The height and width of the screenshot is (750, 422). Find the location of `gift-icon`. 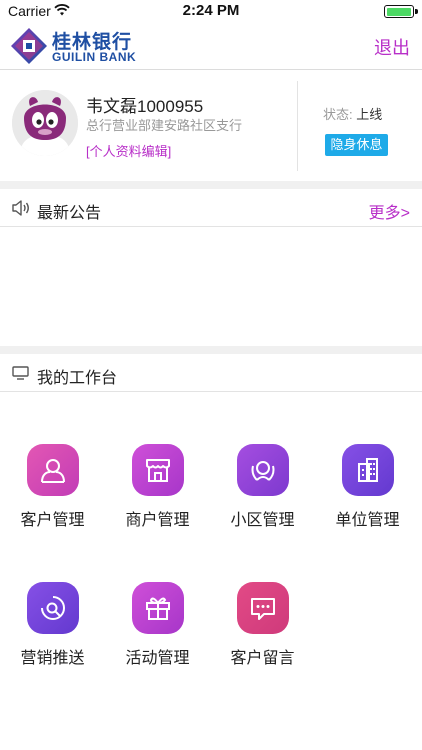

gift-icon is located at coordinates (158, 608).